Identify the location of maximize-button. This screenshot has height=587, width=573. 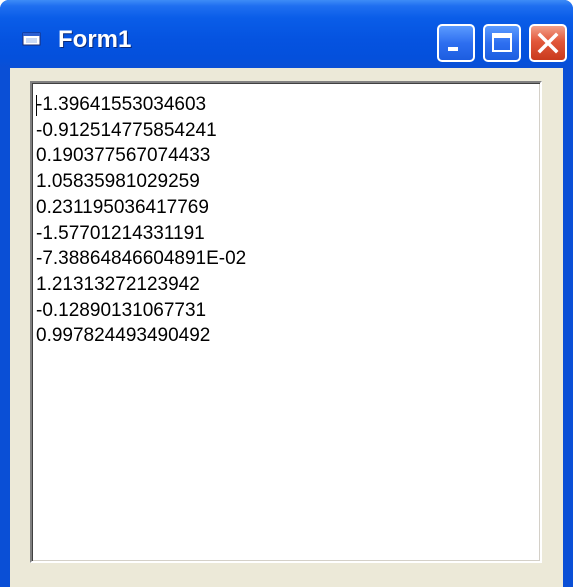
(502, 43).